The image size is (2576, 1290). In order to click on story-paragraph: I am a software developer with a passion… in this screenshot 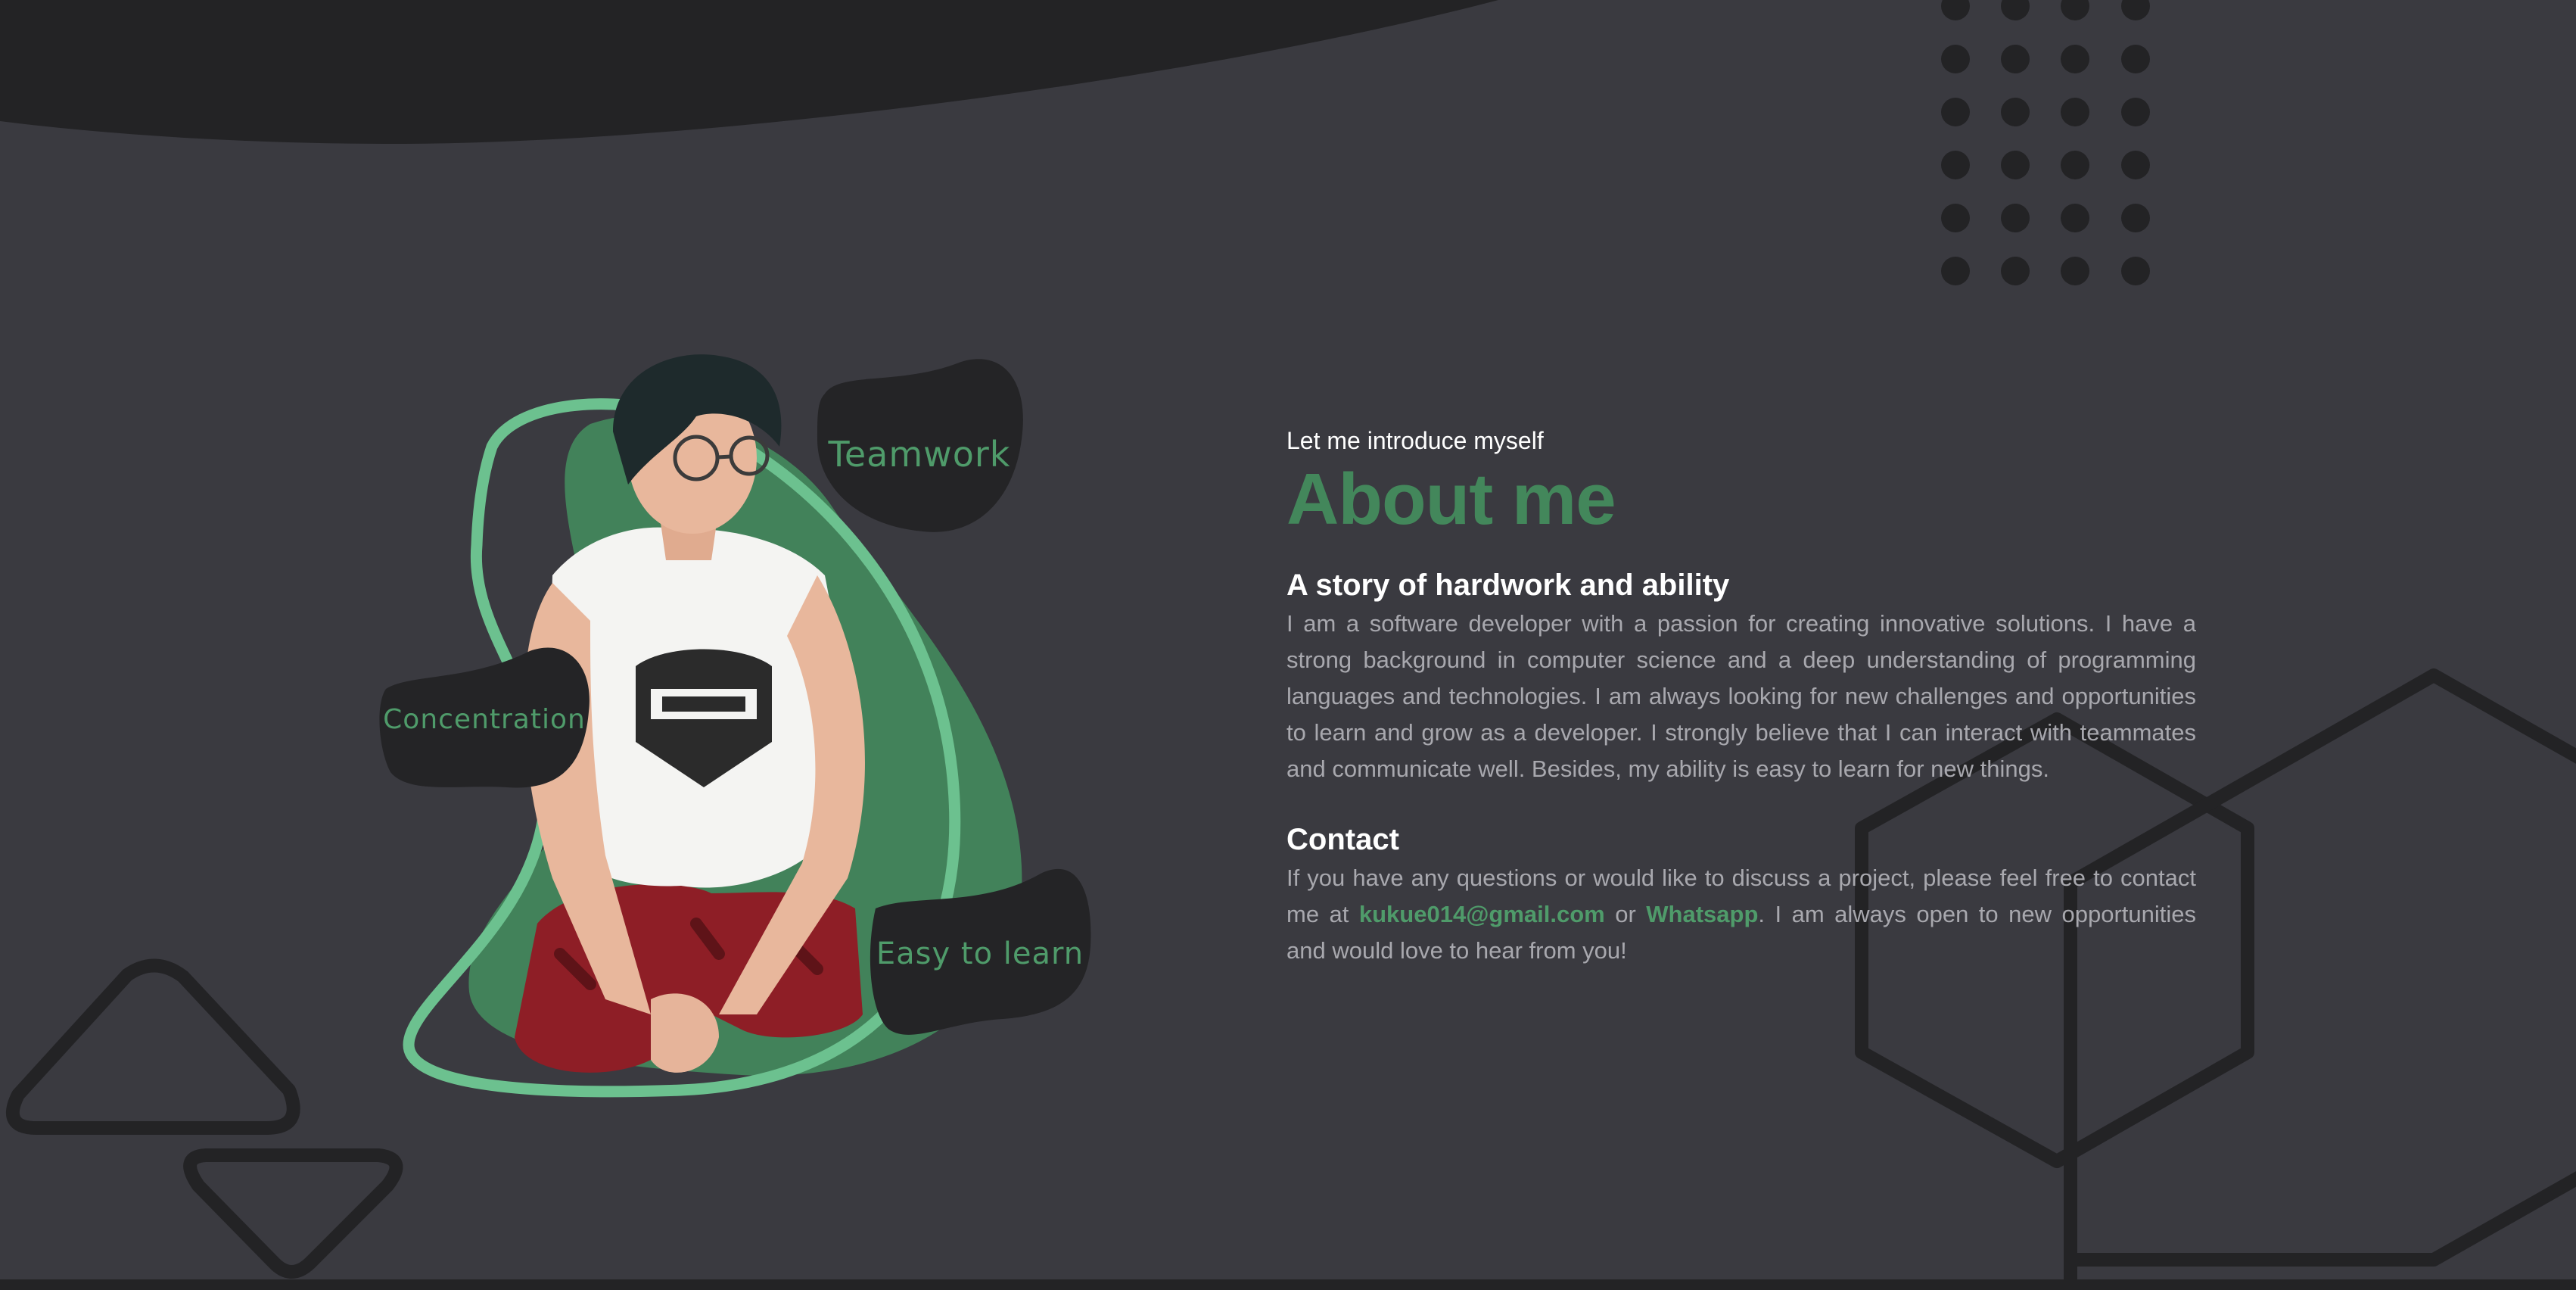, I will do `click(1741, 696)`.